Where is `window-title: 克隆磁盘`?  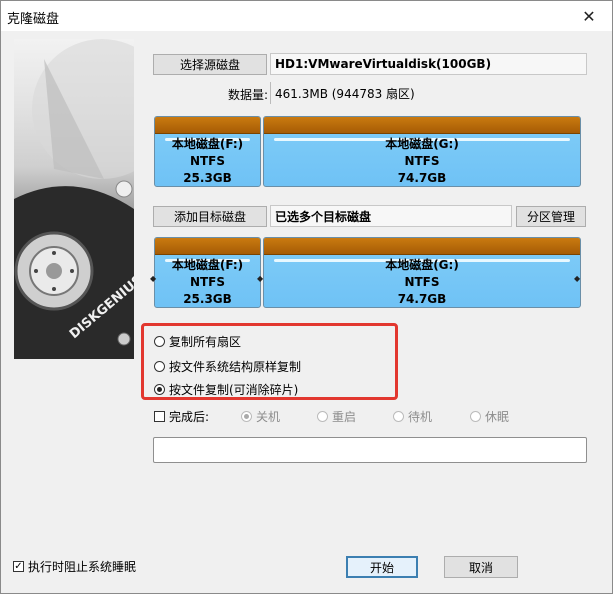
window-title: 克隆磁盘 is located at coordinates (33, 19).